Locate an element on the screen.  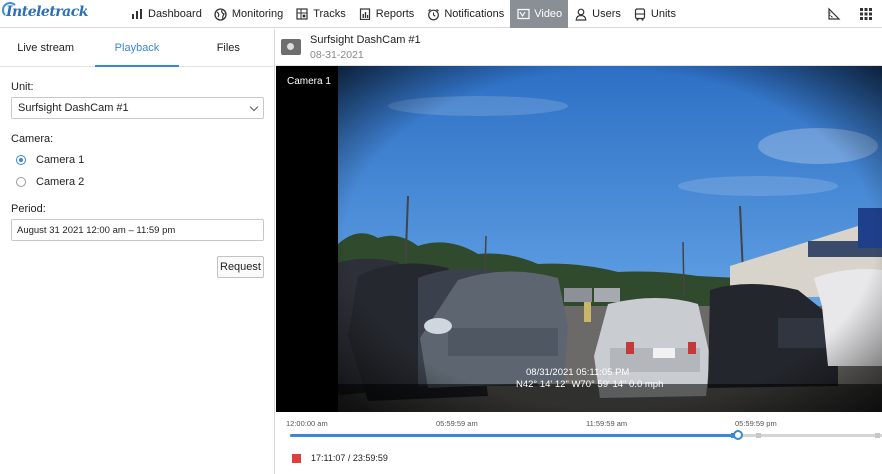
timeline-tick: 05:59:59 am is located at coordinates (457, 423).